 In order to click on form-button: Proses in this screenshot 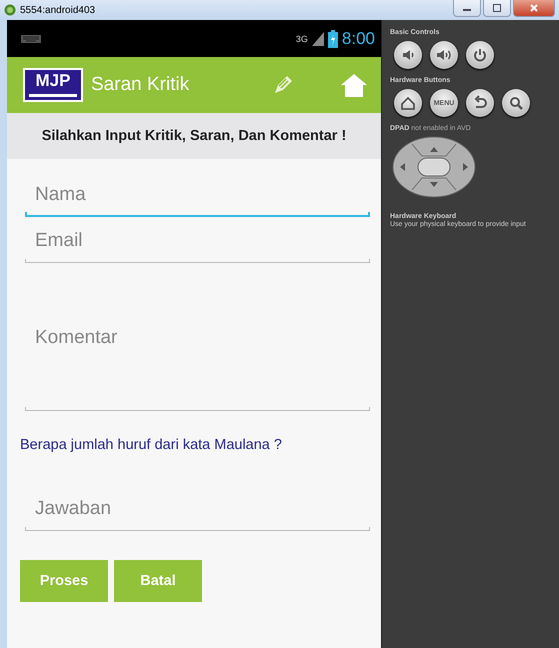, I will do `click(64, 581)`.